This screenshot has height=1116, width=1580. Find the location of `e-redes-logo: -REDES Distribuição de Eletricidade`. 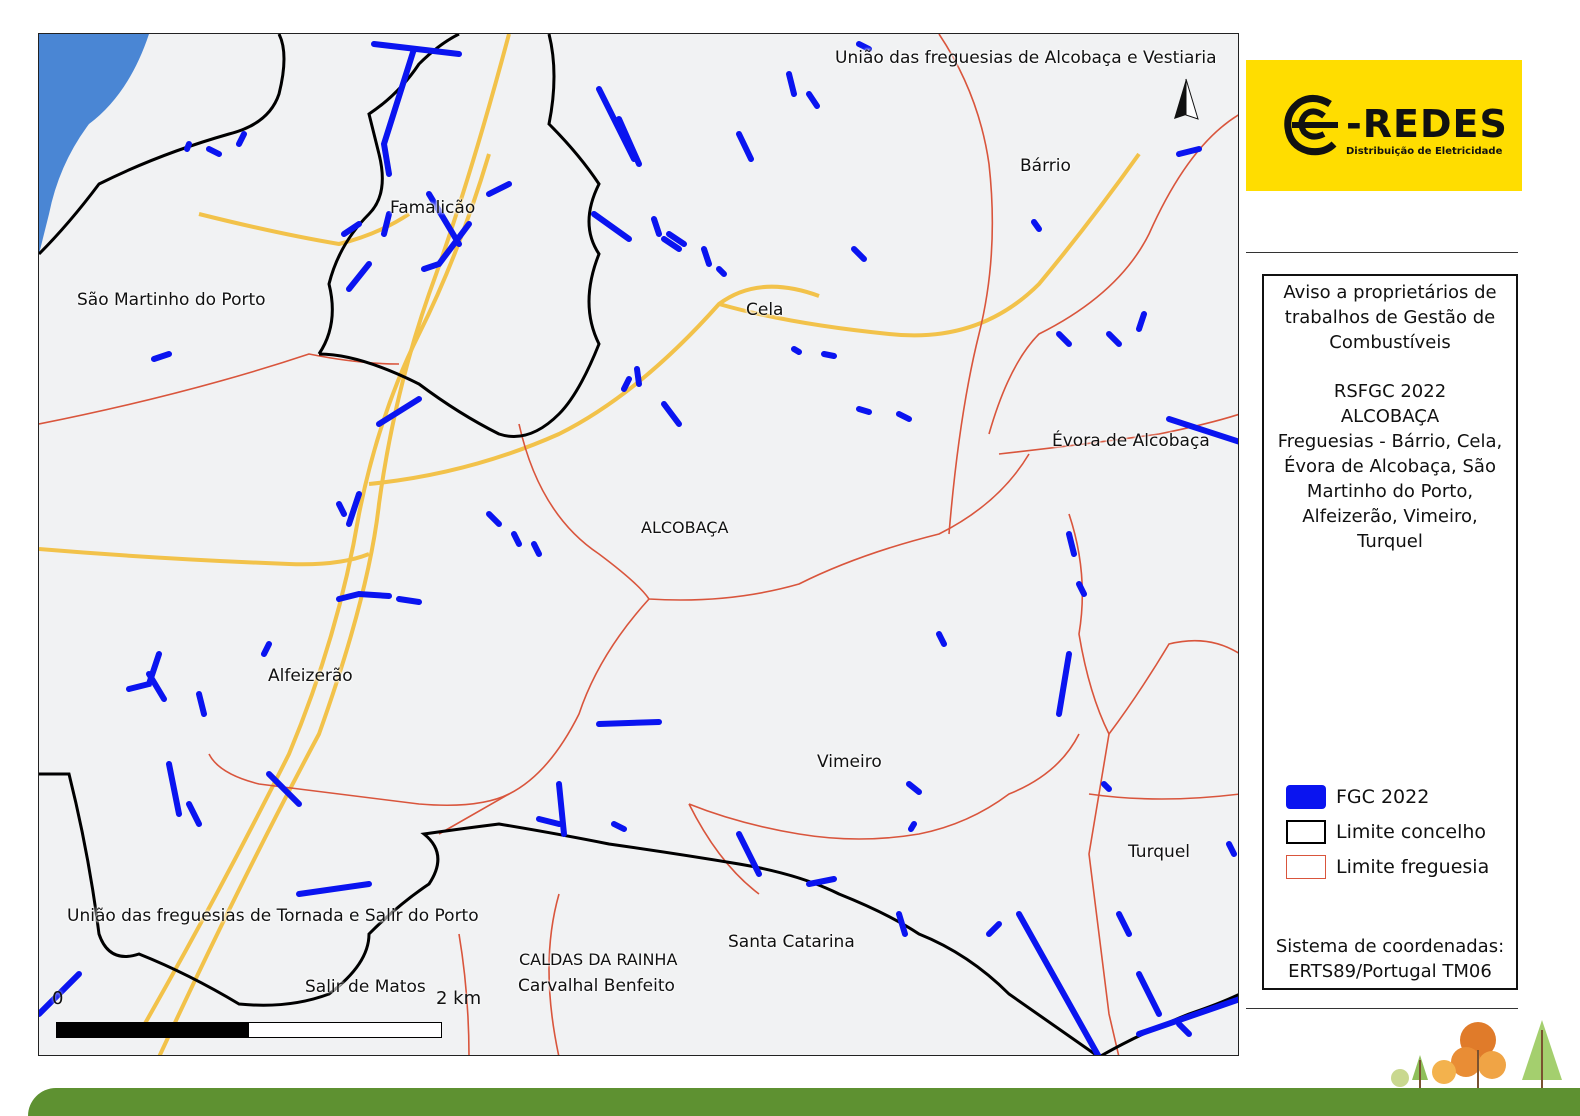

e-redes-logo: -REDES Distribuição de Eletricidade is located at coordinates (1384, 125).